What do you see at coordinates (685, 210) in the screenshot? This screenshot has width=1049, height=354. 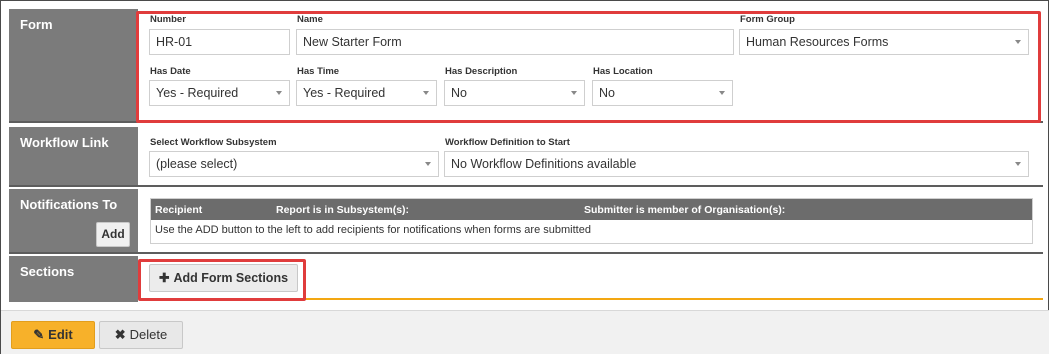 I see `column-header-organisation: Submitter is member of Organisation(s):` at bounding box center [685, 210].